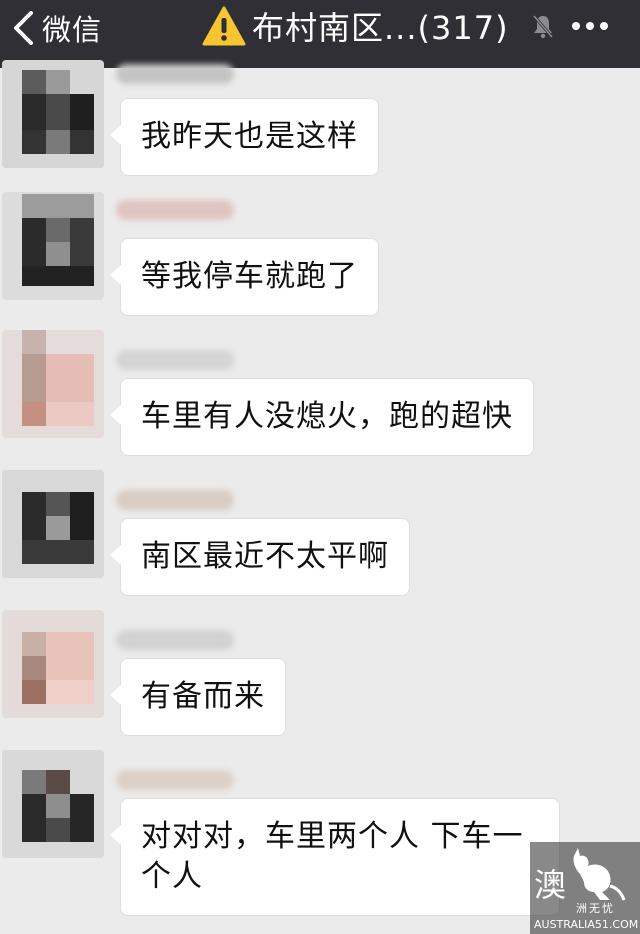 This screenshot has width=640, height=934. Describe the element at coordinates (244, 137) in the screenshot. I see `message-bubble: 我昨天也是这样` at that location.